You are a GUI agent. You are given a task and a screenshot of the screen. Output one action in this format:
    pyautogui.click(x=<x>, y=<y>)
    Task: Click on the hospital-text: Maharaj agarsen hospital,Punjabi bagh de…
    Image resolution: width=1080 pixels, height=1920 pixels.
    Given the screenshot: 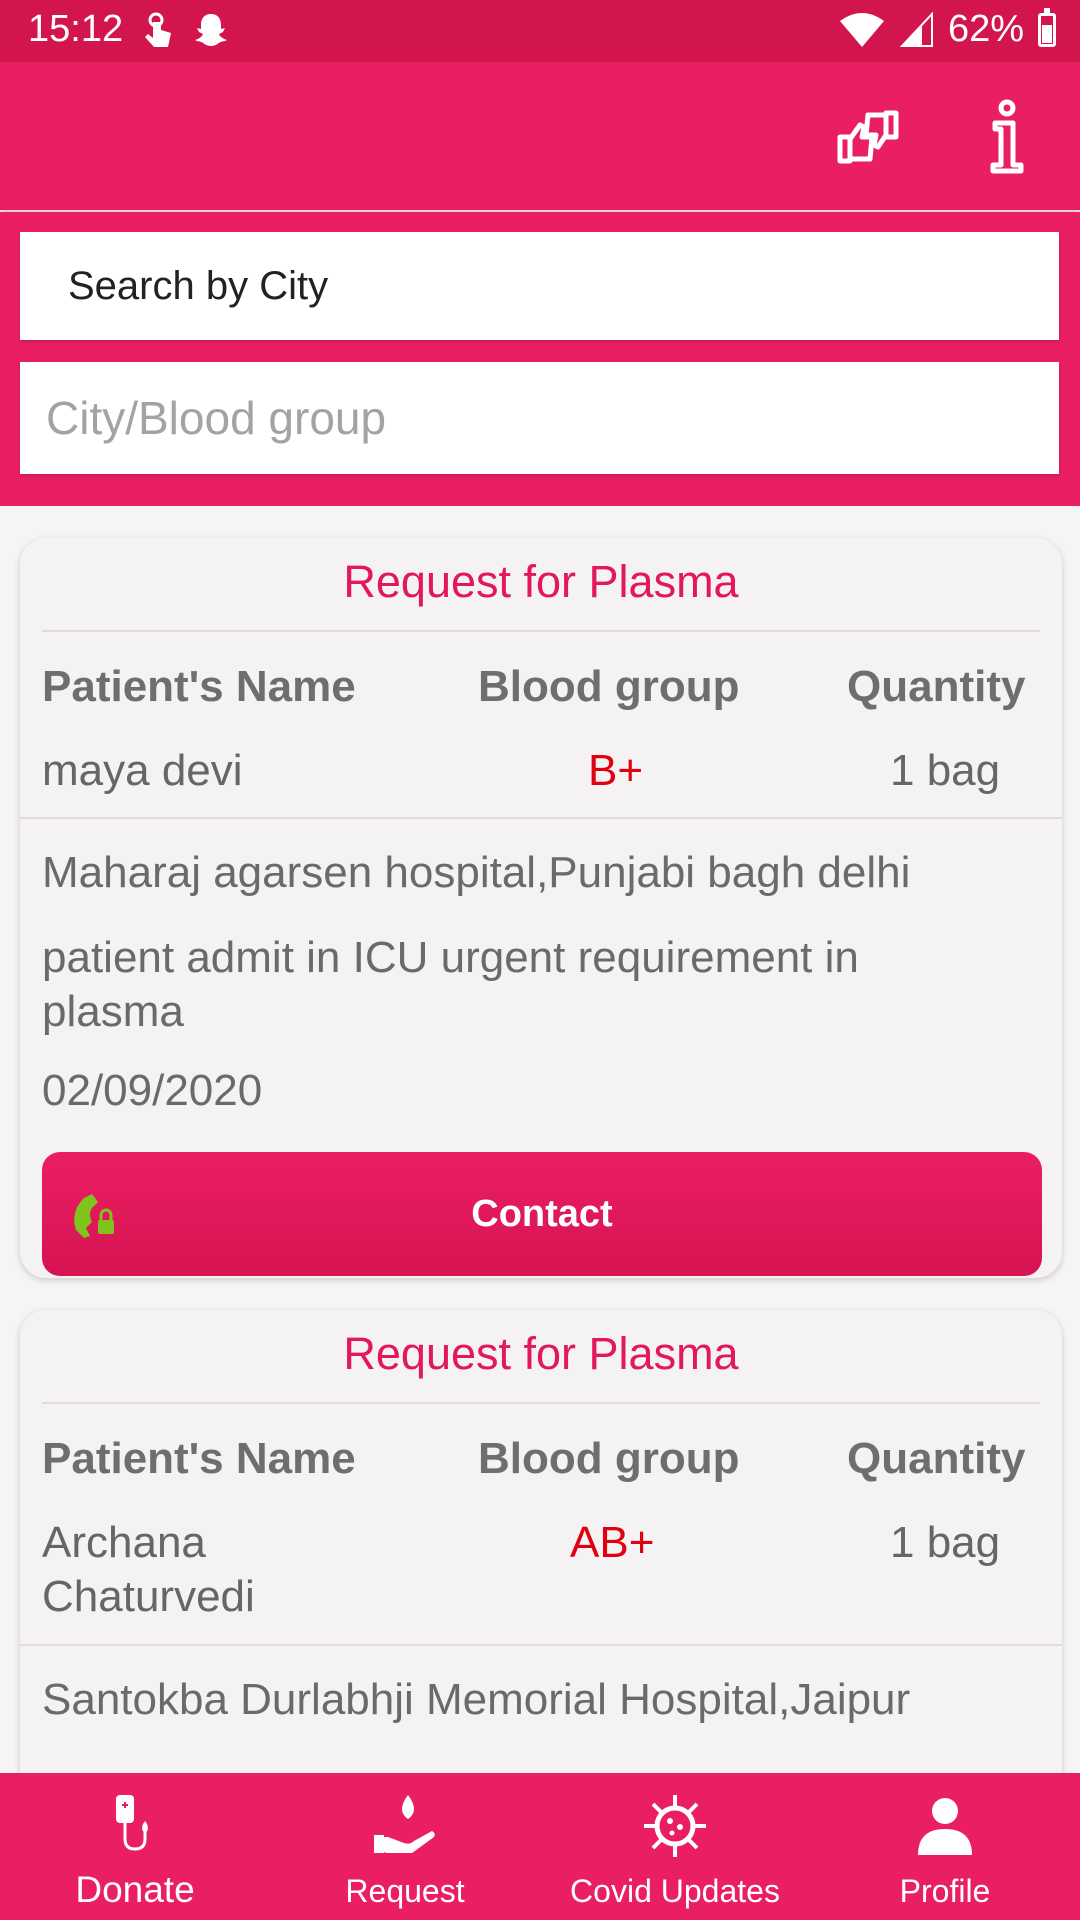 What is the action you would take?
    pyautogui.click(x=476, y=872)
    